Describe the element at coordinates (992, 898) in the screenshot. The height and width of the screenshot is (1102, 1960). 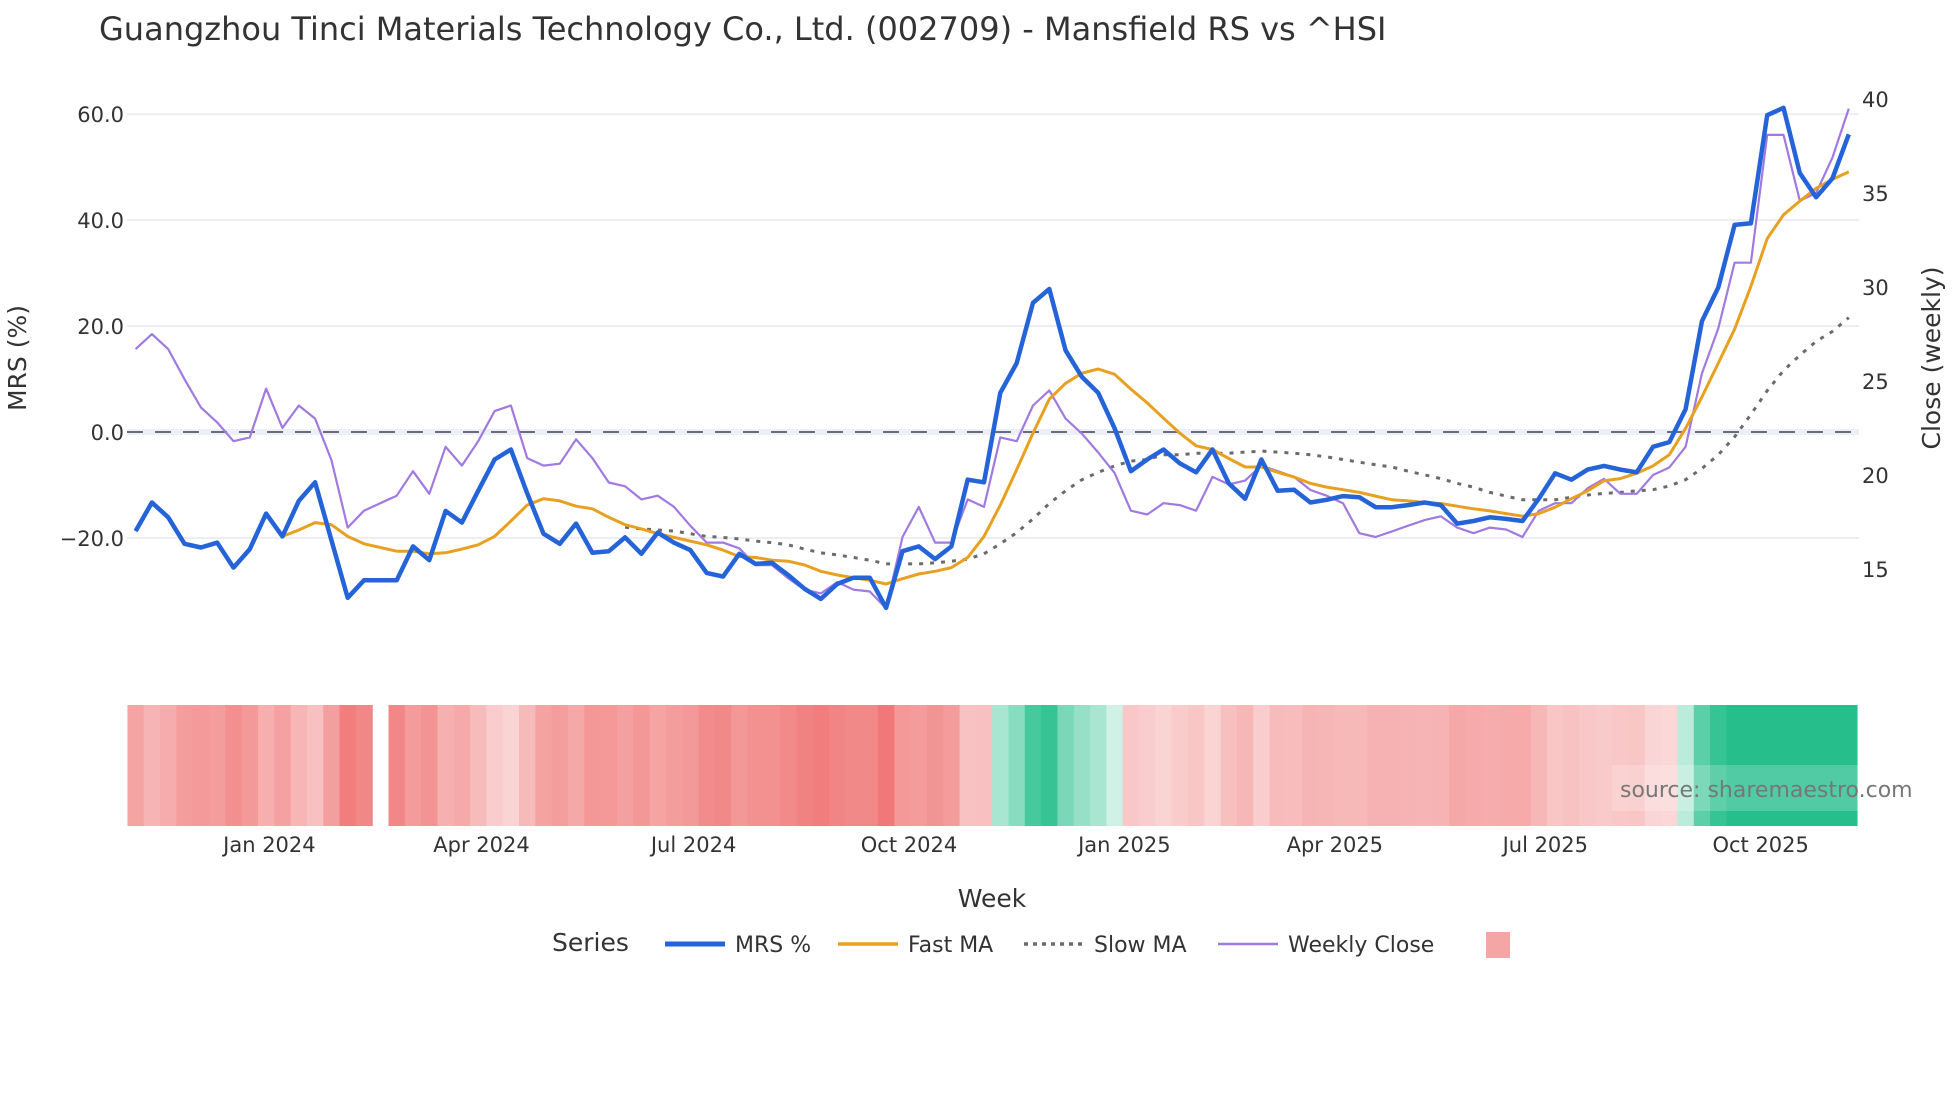
I see `x-axis-title: Week` at that location.